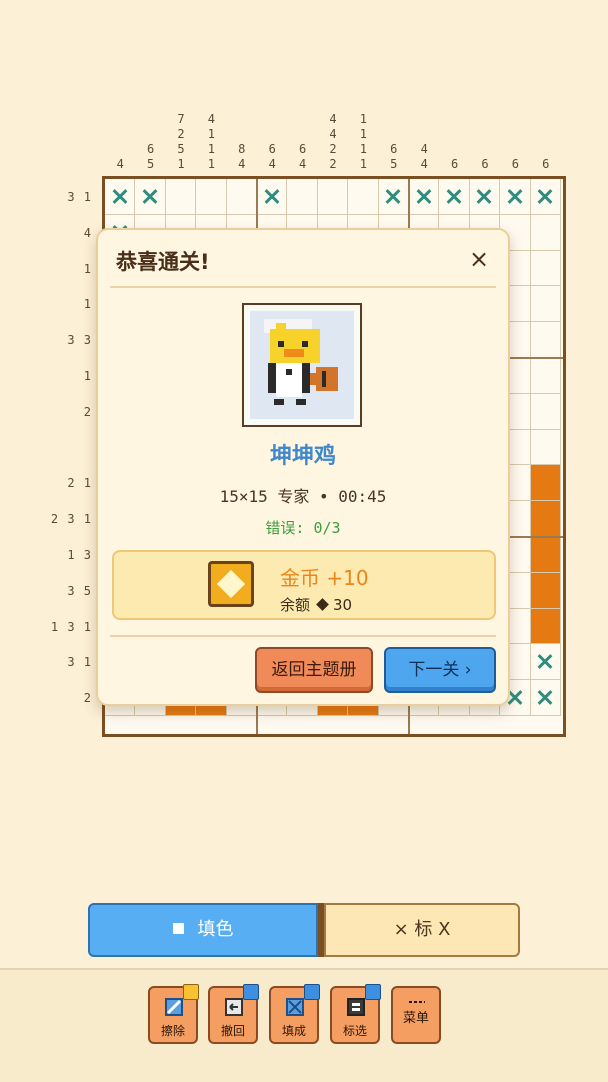 The width and height of the screenshot is (608, 1082). Describe the element at coordinates (215, 929) in the screenshot. I see `fill-mode-label: 填色` at that location.